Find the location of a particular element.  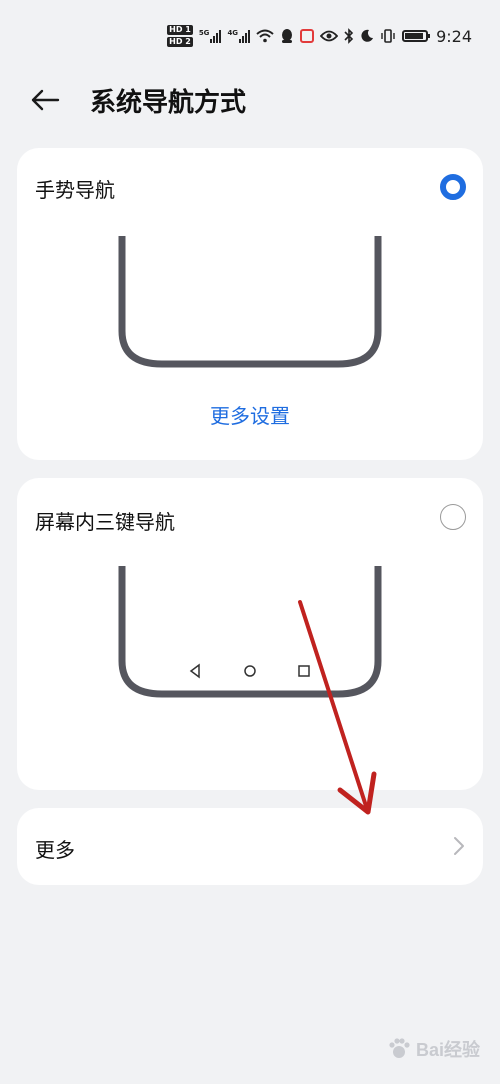

signal-5g-icon: 5G is located at coordinates (210, 36).